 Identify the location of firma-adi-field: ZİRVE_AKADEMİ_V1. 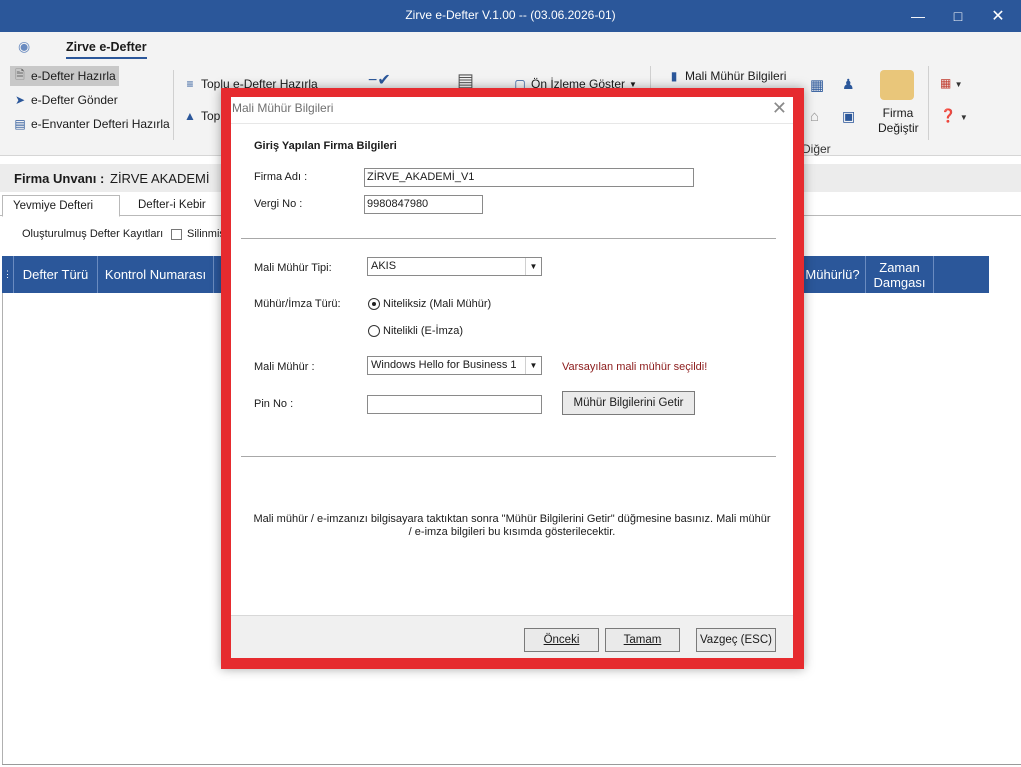
(529, 177).